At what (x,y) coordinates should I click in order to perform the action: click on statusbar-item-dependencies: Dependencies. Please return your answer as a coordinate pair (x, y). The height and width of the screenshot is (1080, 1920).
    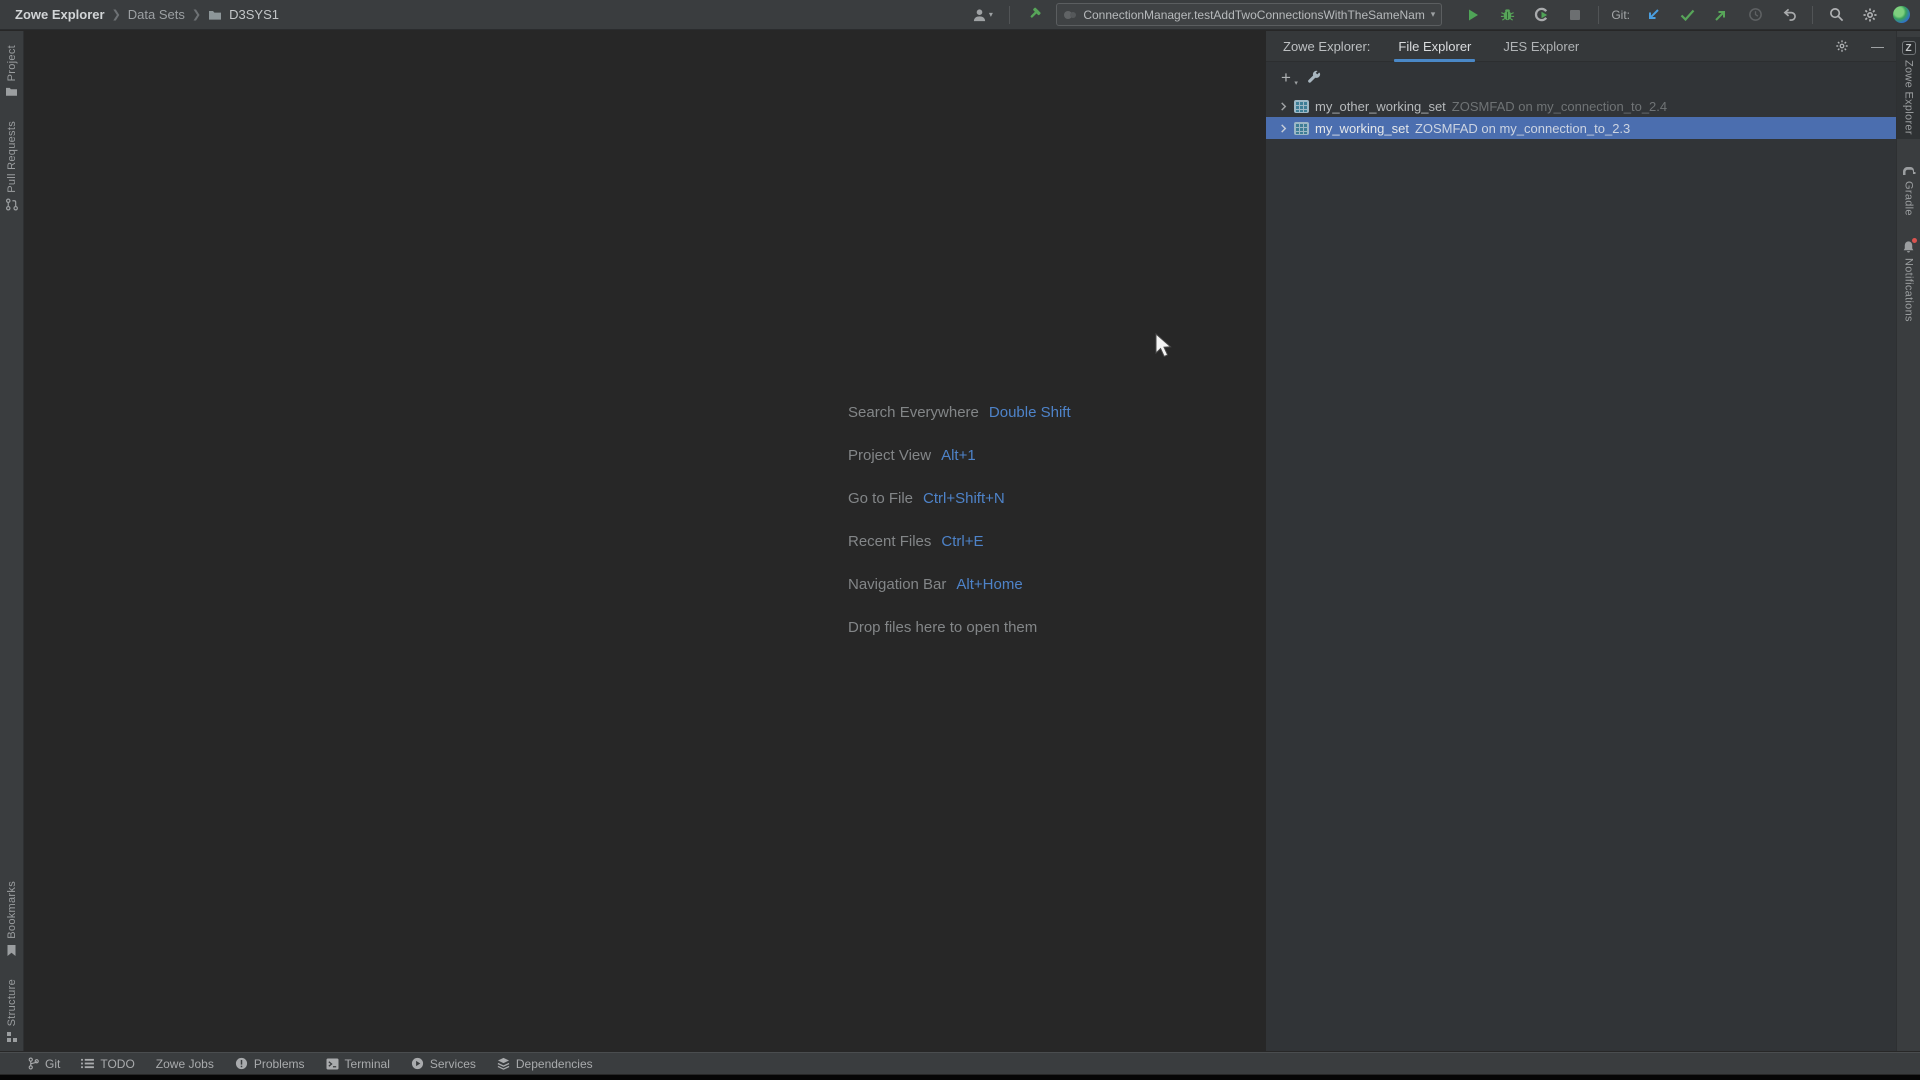
    Looking at the image, I should click on (545, 1064).